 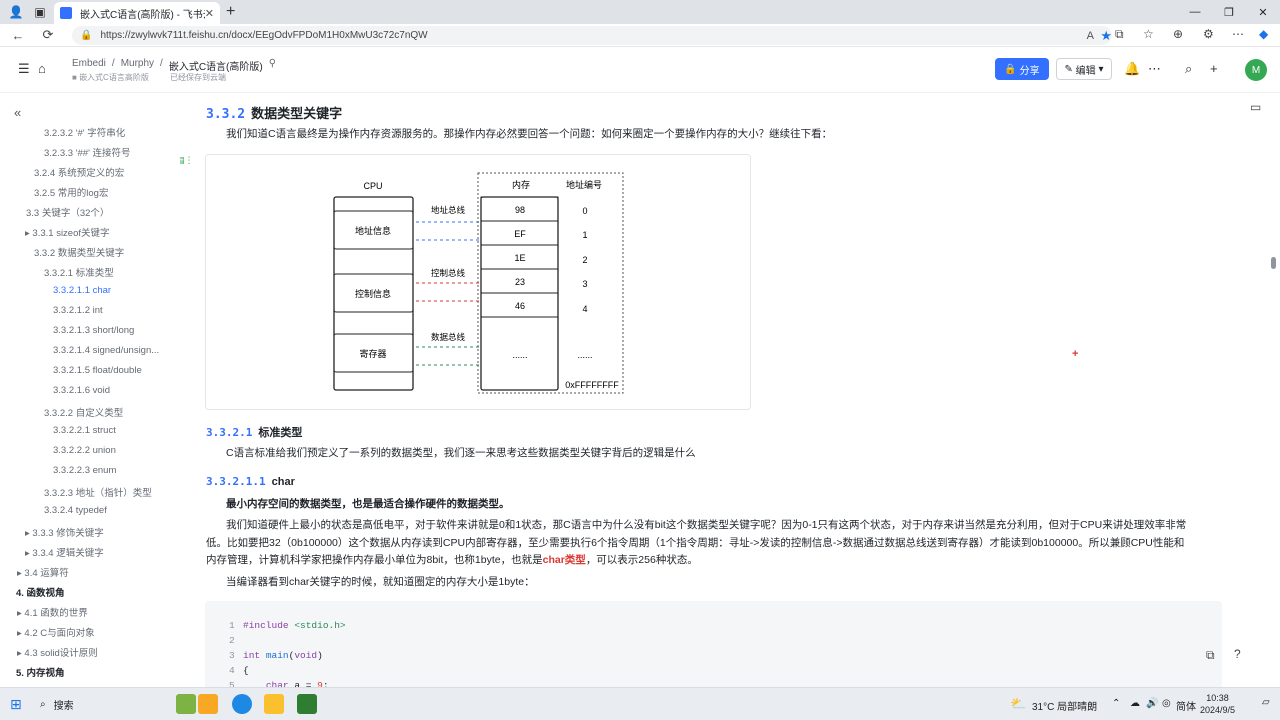 What do you see at coordinates (216, 65) in the screenshot?
I see `crumb-3: 嵌入式C语言(高阶版)` at bounding box center [216, 65].